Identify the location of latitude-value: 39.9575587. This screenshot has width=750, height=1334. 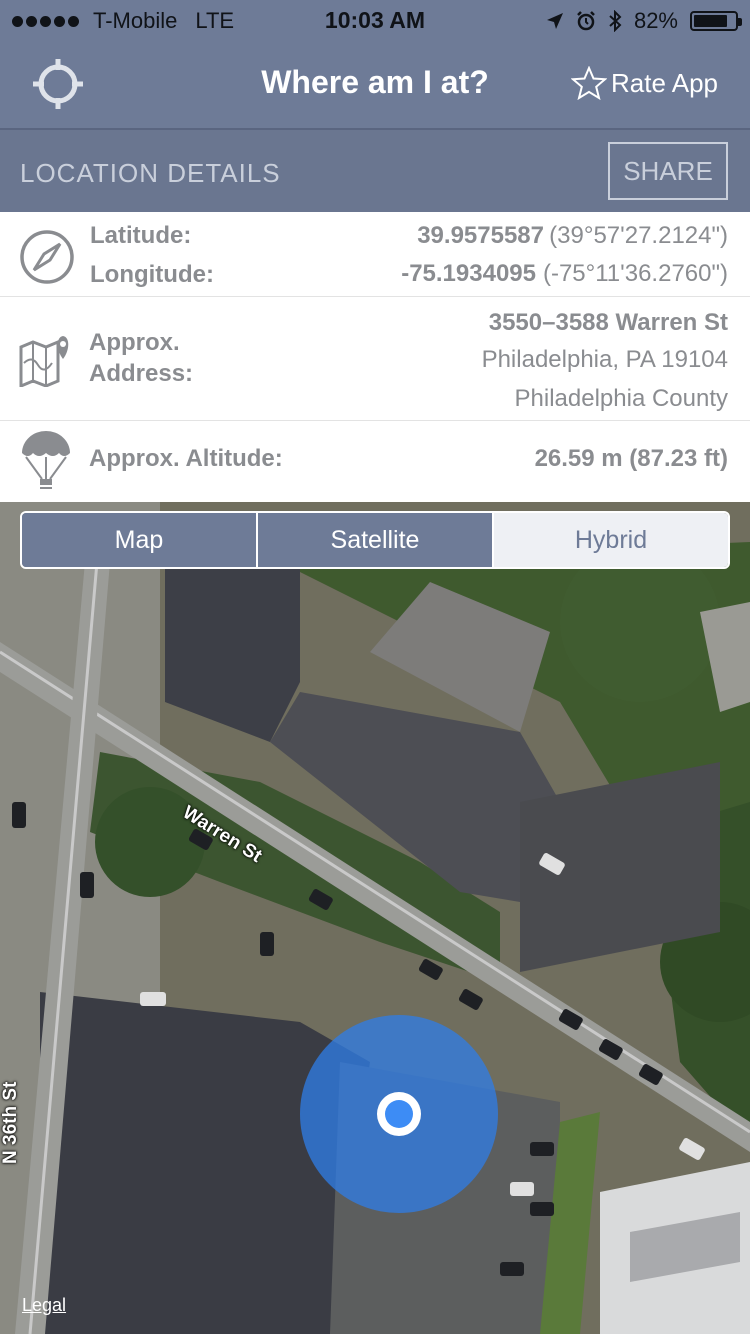
(480, 235).